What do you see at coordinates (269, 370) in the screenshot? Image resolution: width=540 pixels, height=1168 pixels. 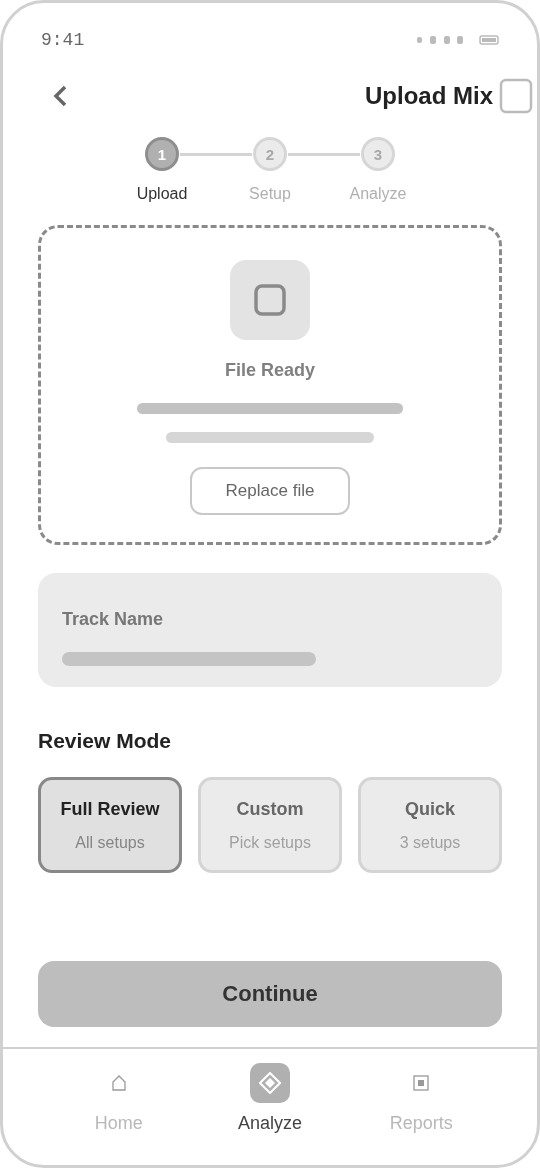 I see `upload-status: File Ready` at bounding box center [269, 370].